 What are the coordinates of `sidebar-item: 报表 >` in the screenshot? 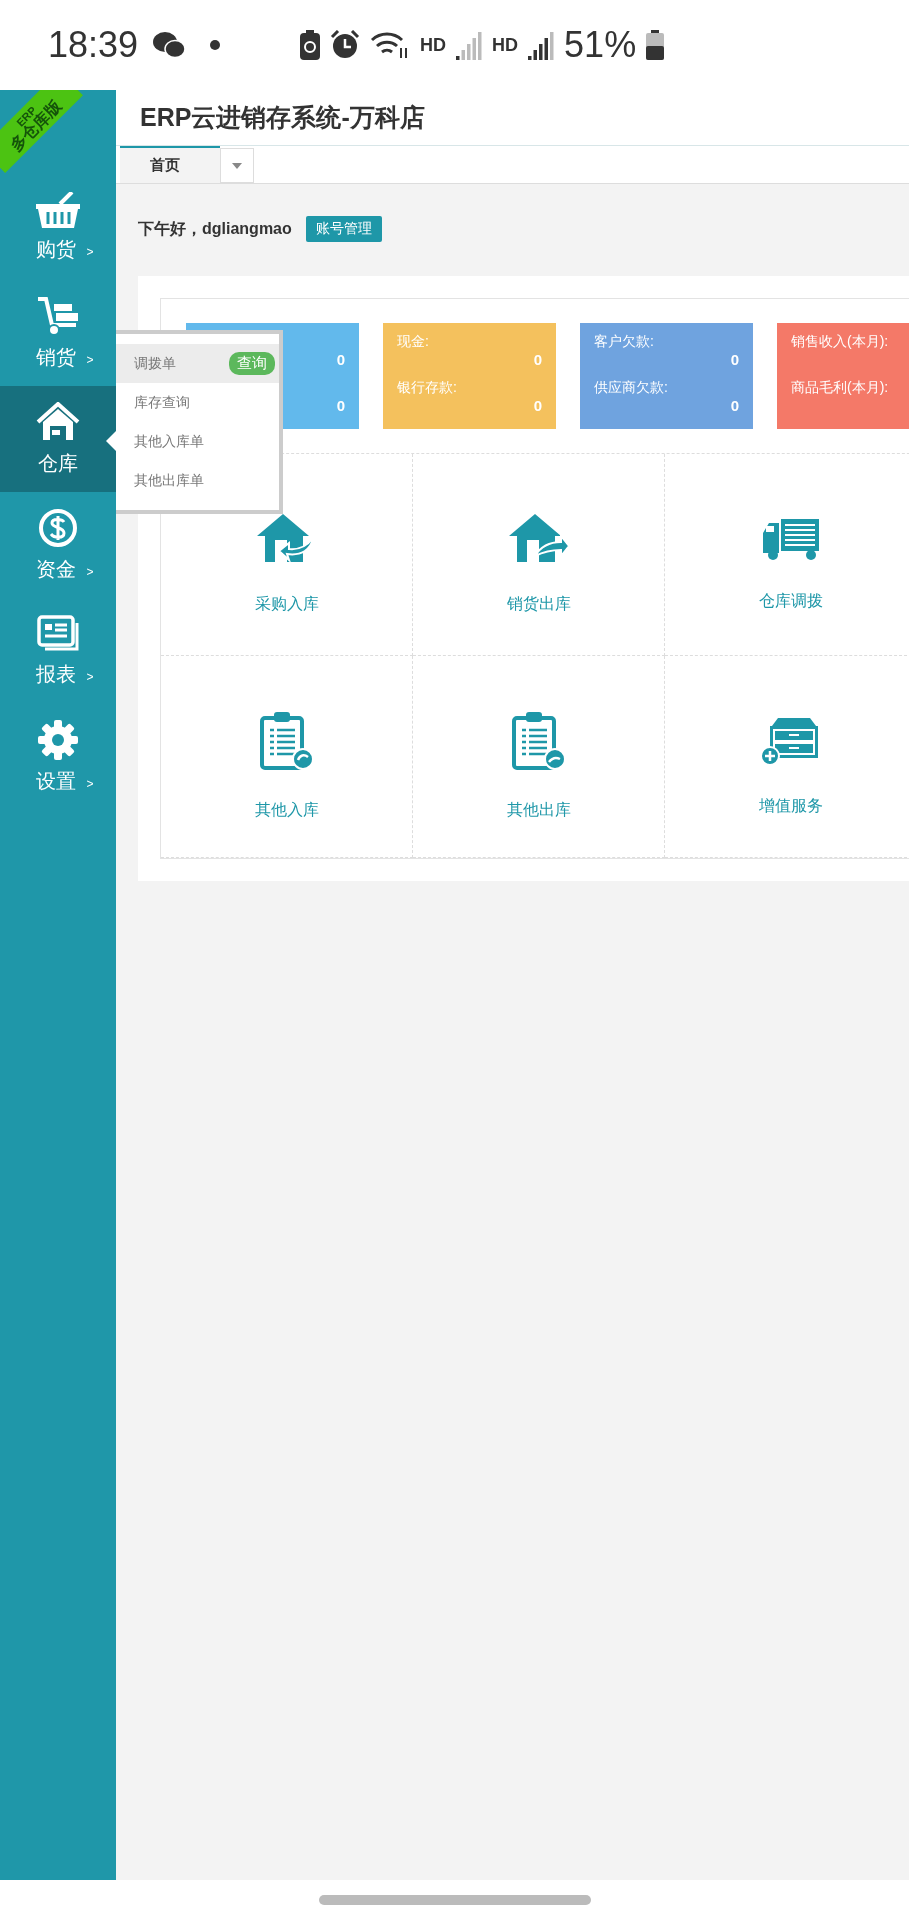 It's located at (58, 651).